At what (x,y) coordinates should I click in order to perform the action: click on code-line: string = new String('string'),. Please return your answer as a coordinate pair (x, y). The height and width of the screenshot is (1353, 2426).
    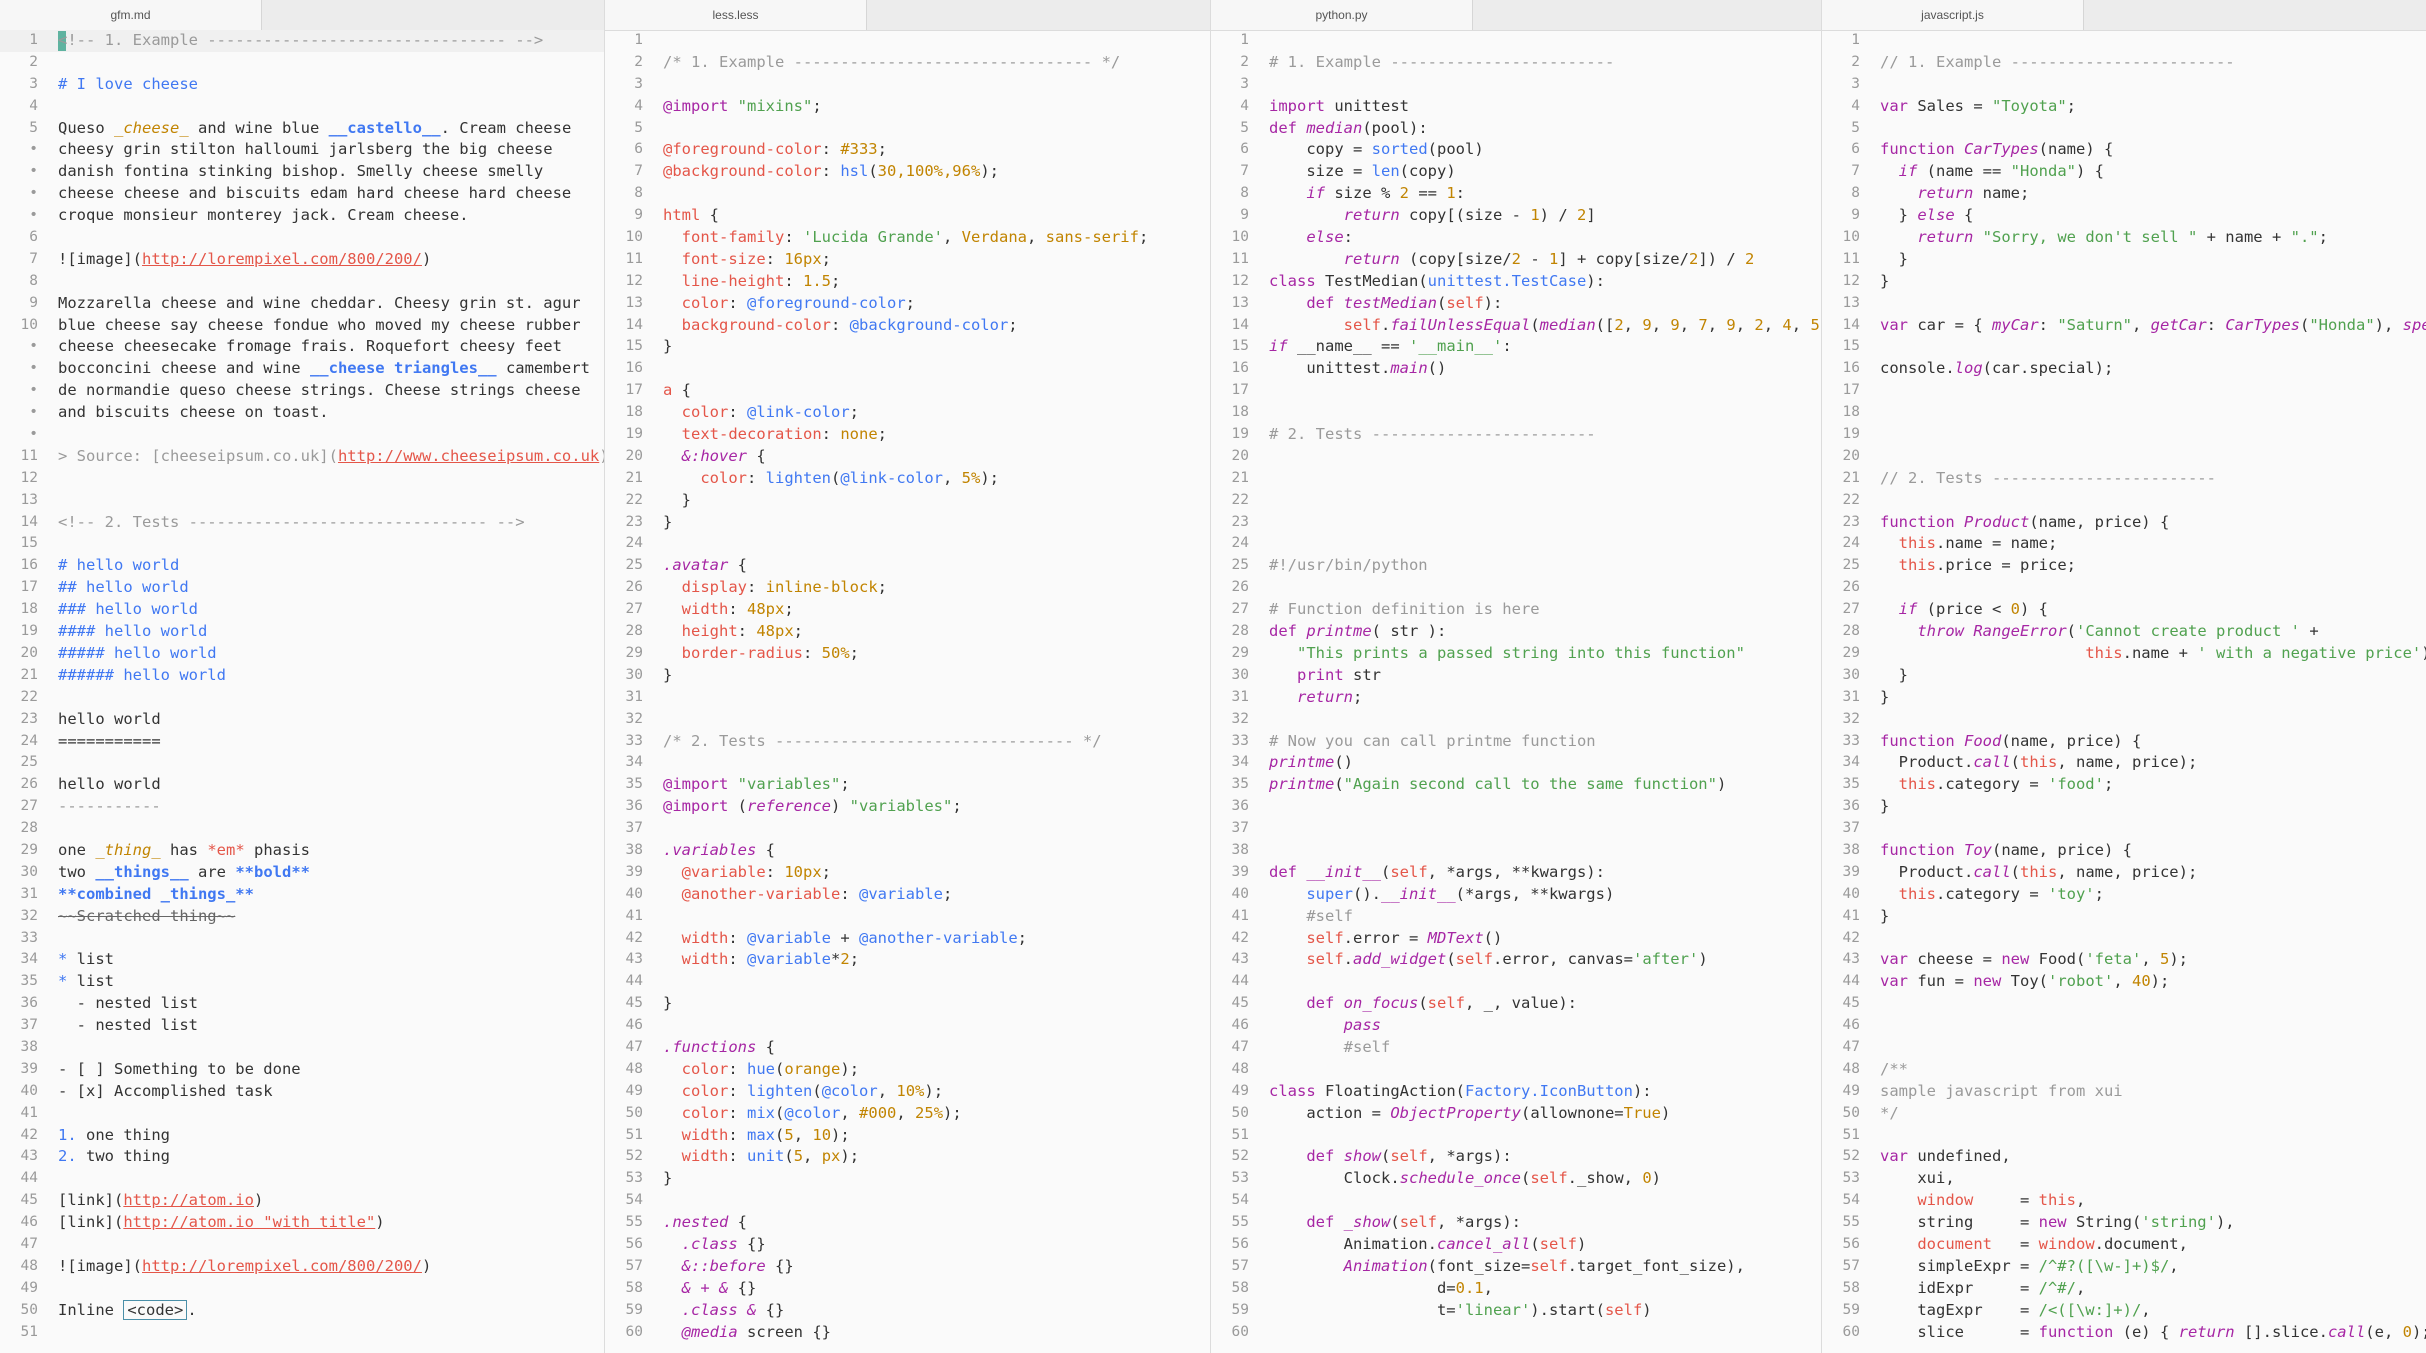
    Looking at the image, I should click on (2153, 1223).